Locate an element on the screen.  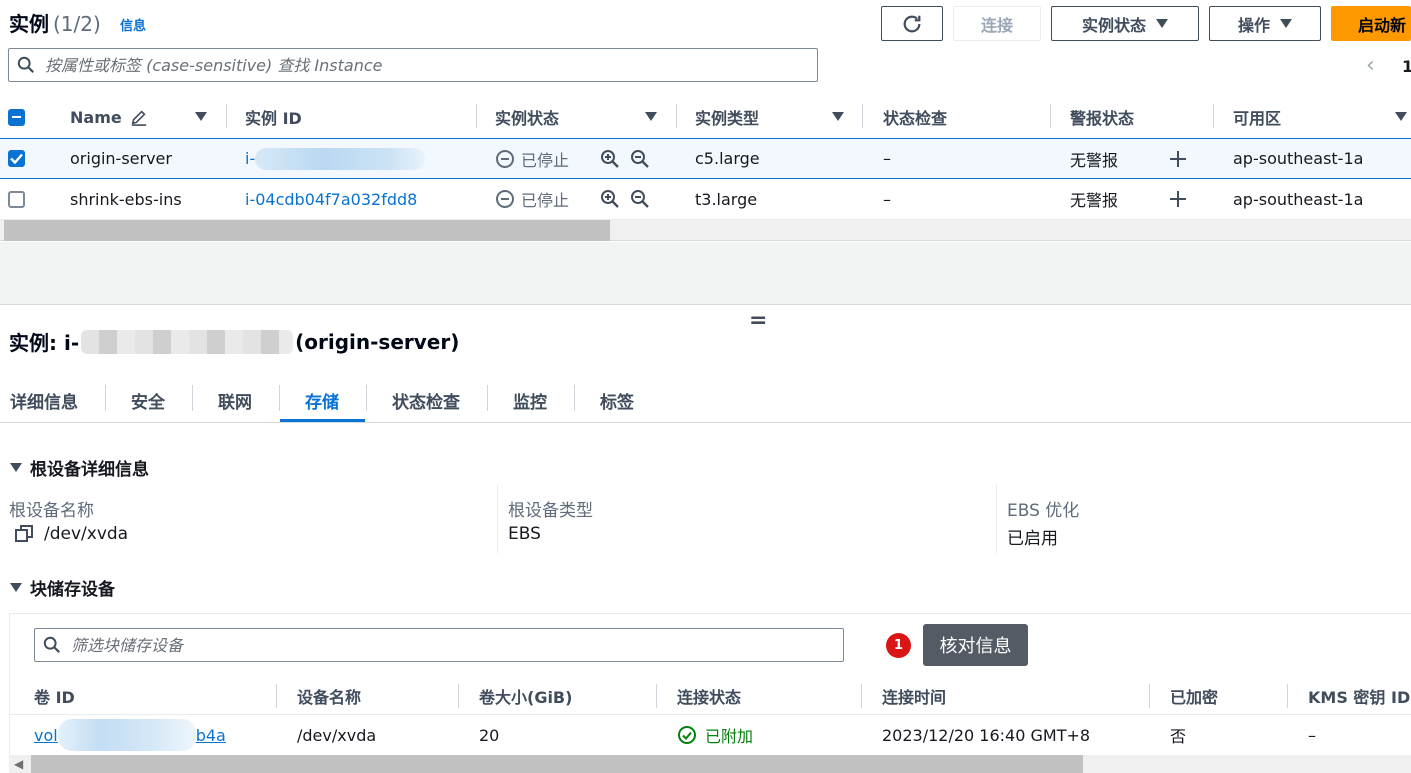
detail-title: 实例: i- (origin-server) is located at coordinates (234, 342).